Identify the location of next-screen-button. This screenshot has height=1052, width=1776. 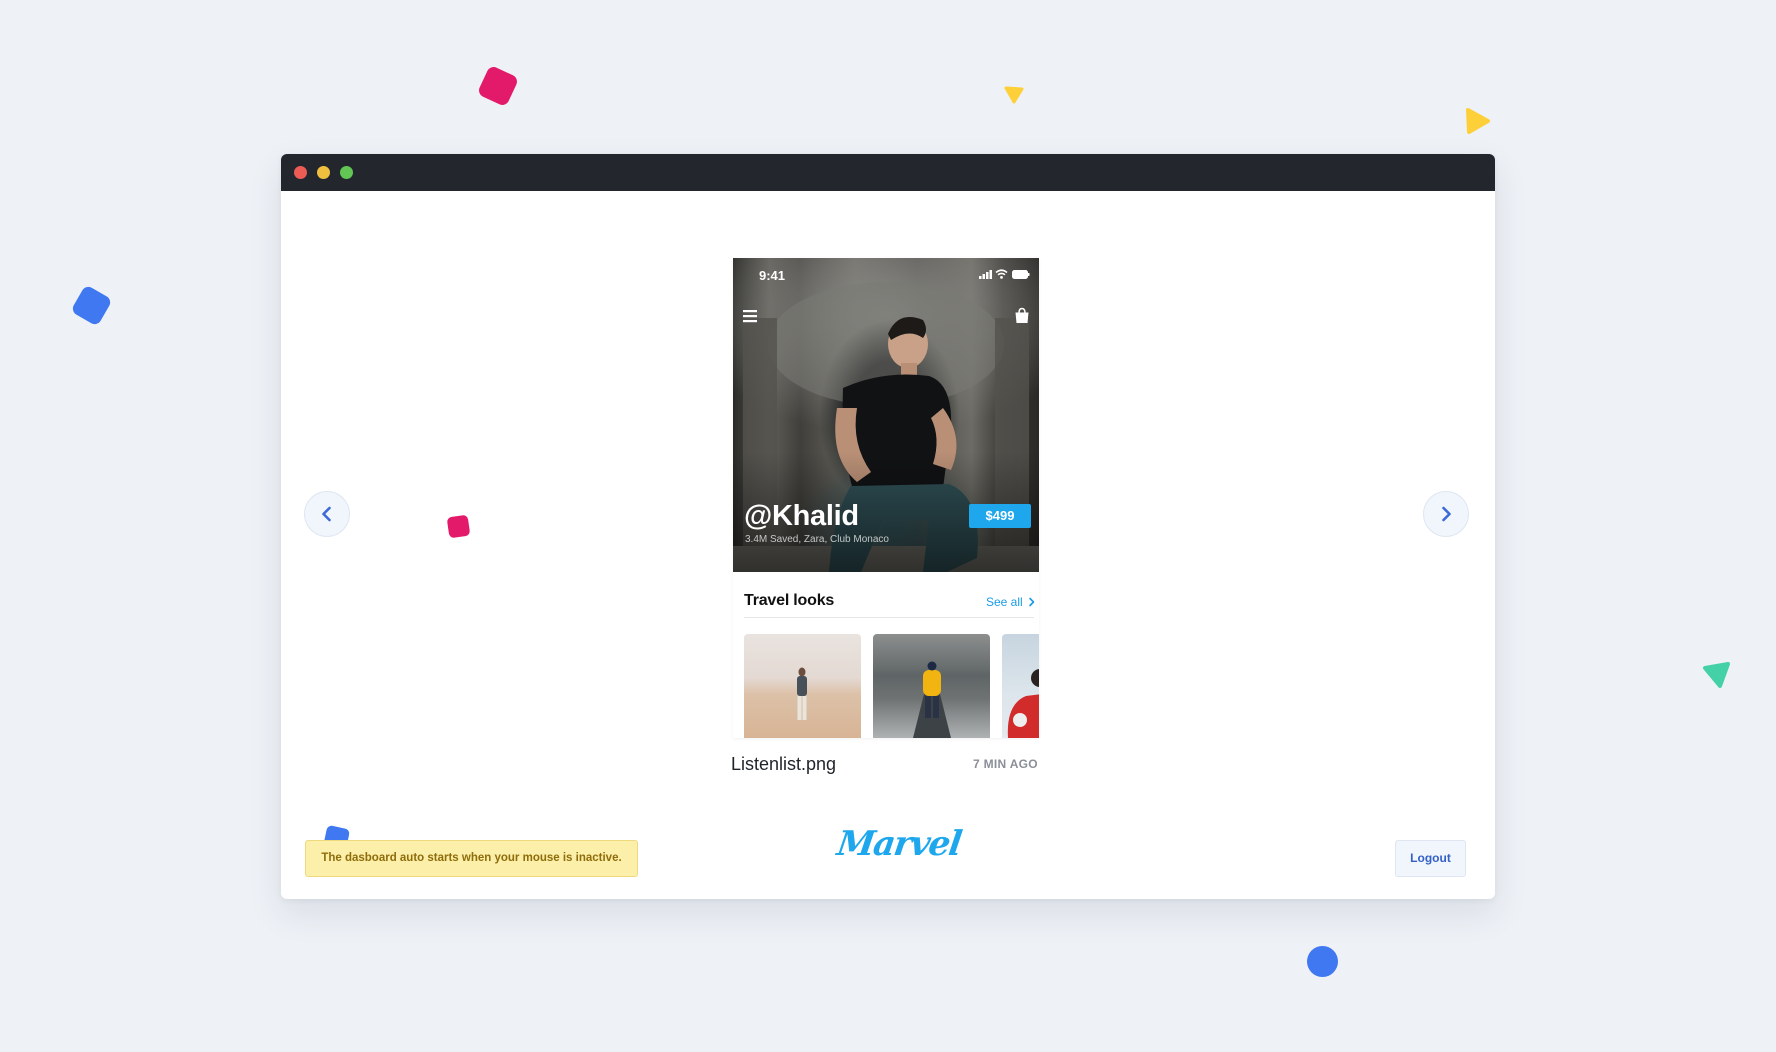
(1446, 514).